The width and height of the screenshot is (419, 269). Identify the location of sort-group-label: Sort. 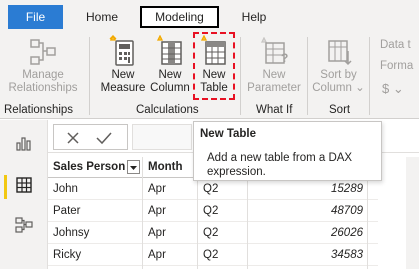
(340, 110).